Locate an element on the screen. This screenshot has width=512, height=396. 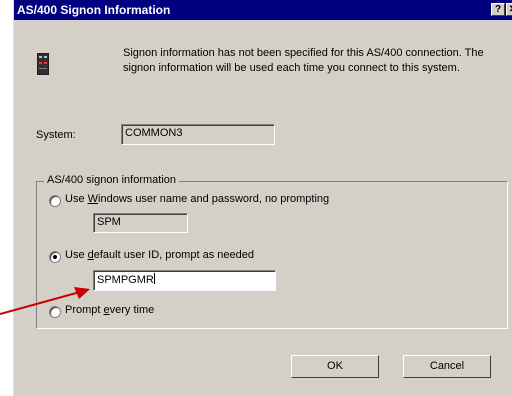
label-part: efault user ID, prompt as needed is located at coordinates (173, 255).